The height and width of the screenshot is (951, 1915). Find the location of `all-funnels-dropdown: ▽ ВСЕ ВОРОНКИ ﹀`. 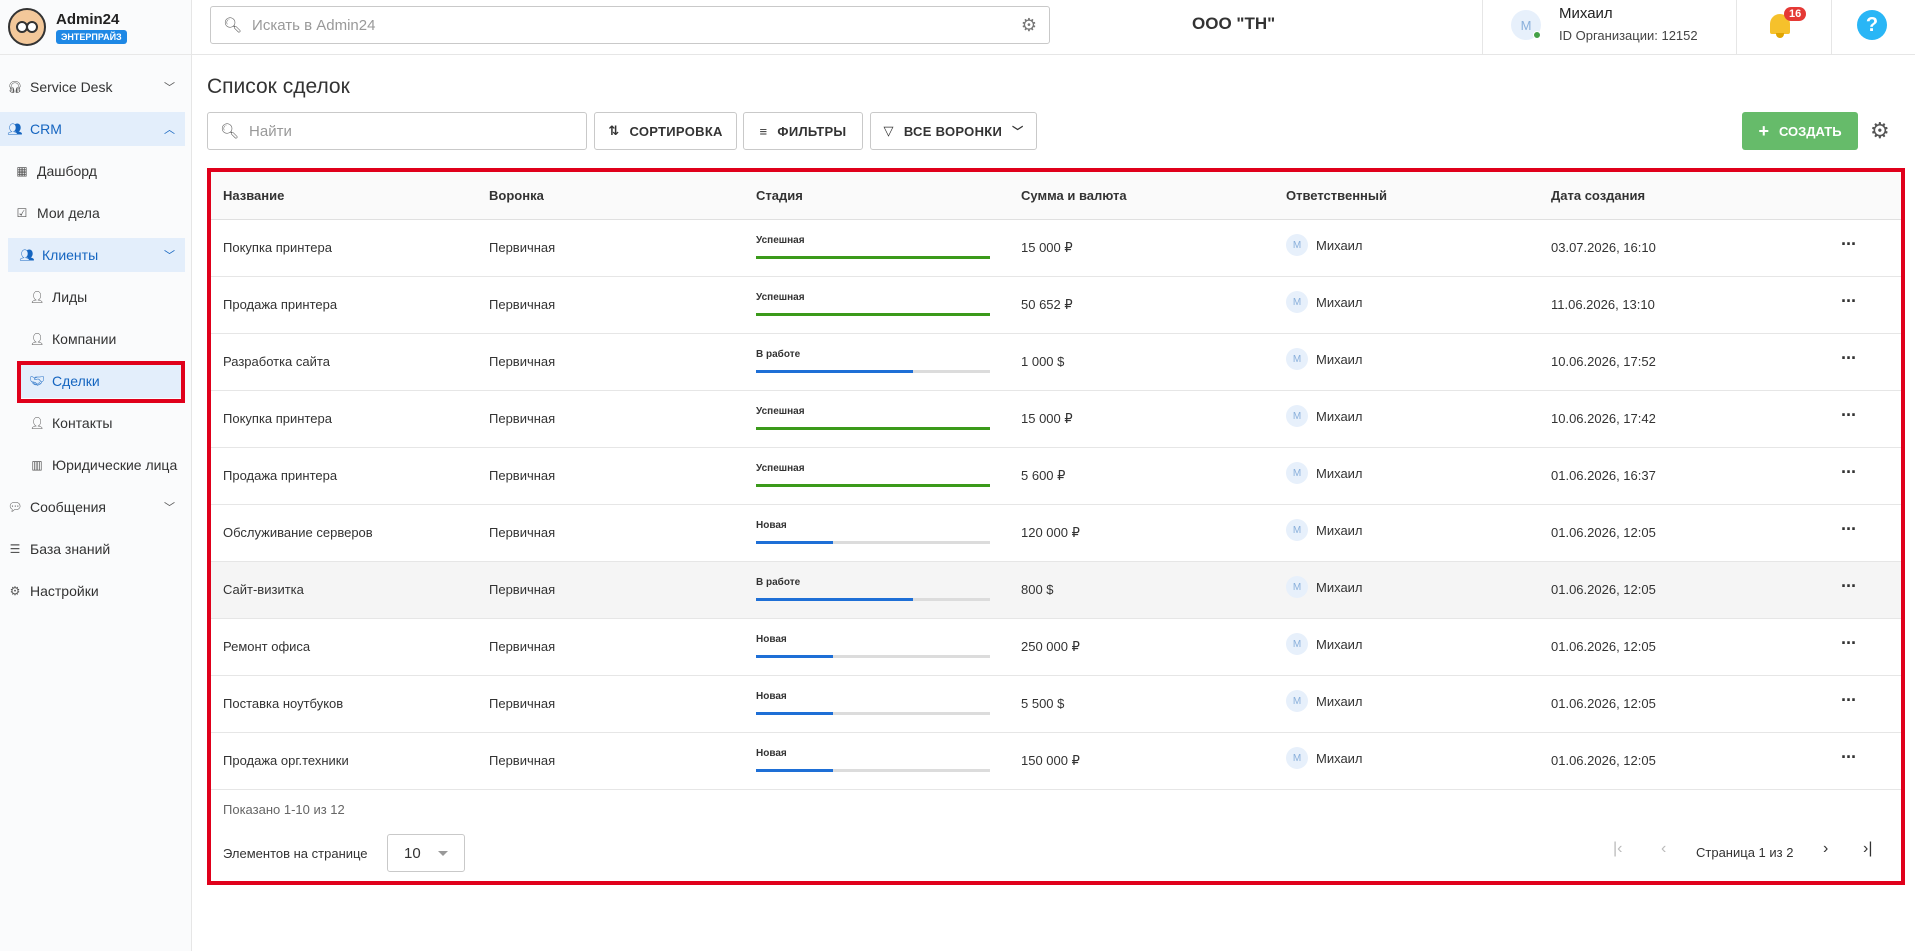

all-funnels-dropdown: ▽ ВСЕ ВОРОНКИ ﹀ is located at coordinates (953, 131).